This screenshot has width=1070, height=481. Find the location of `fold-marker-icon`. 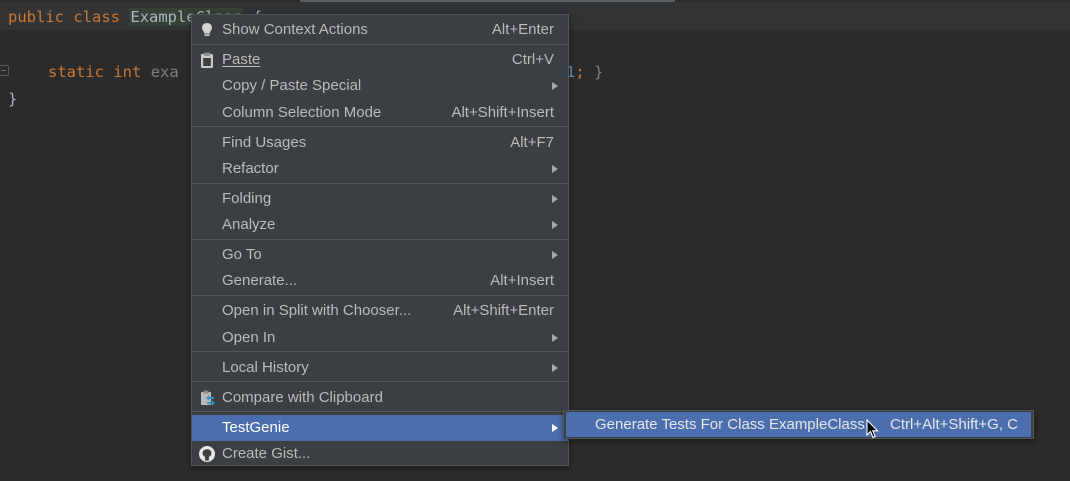

fold-marker-icon is located at coordinates (4, 70).